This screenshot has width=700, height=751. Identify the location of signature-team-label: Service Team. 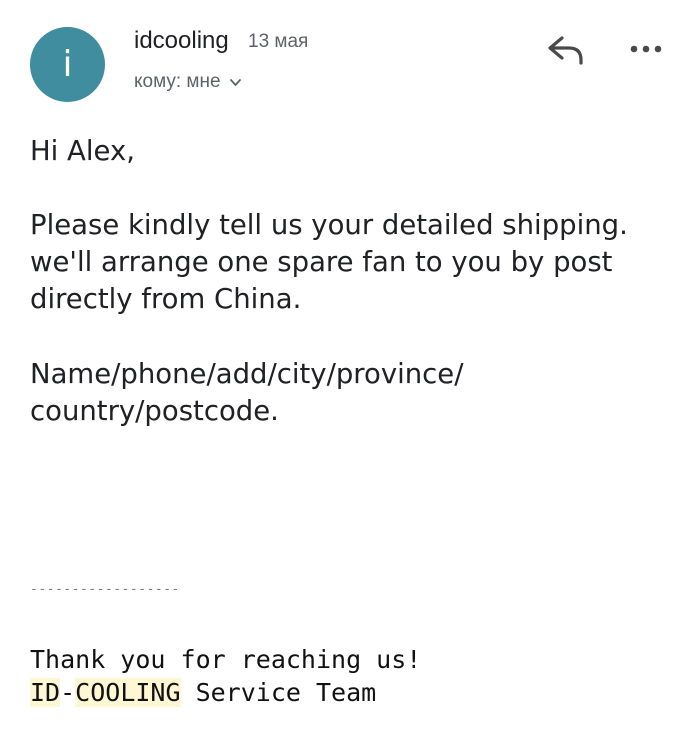
(278, 692).